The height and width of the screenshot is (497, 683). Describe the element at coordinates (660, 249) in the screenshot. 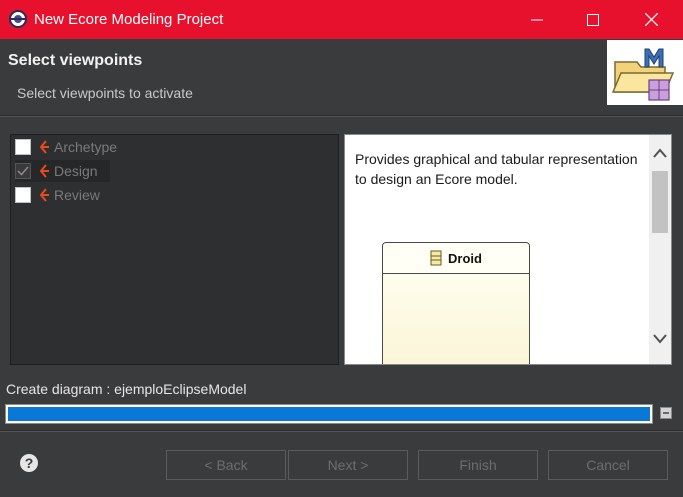

I see `vertical-scrollbar` at that location.